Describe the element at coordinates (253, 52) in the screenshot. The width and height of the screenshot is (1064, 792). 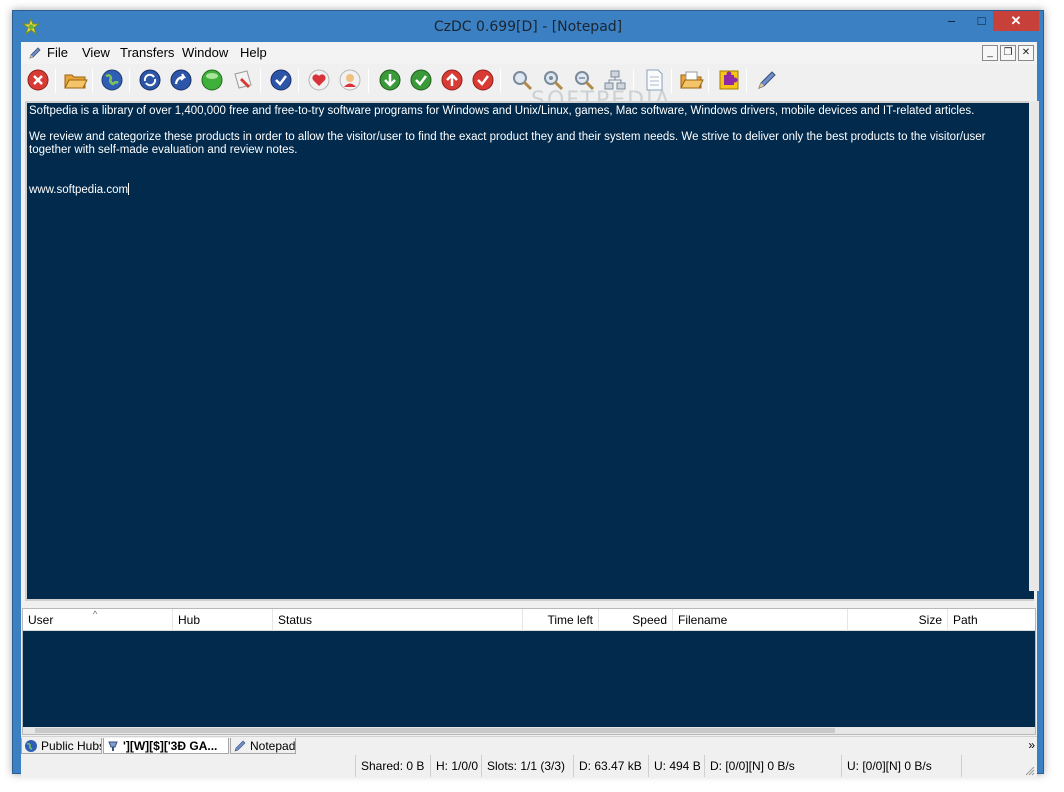
I see `menu-help: Help` at that location.